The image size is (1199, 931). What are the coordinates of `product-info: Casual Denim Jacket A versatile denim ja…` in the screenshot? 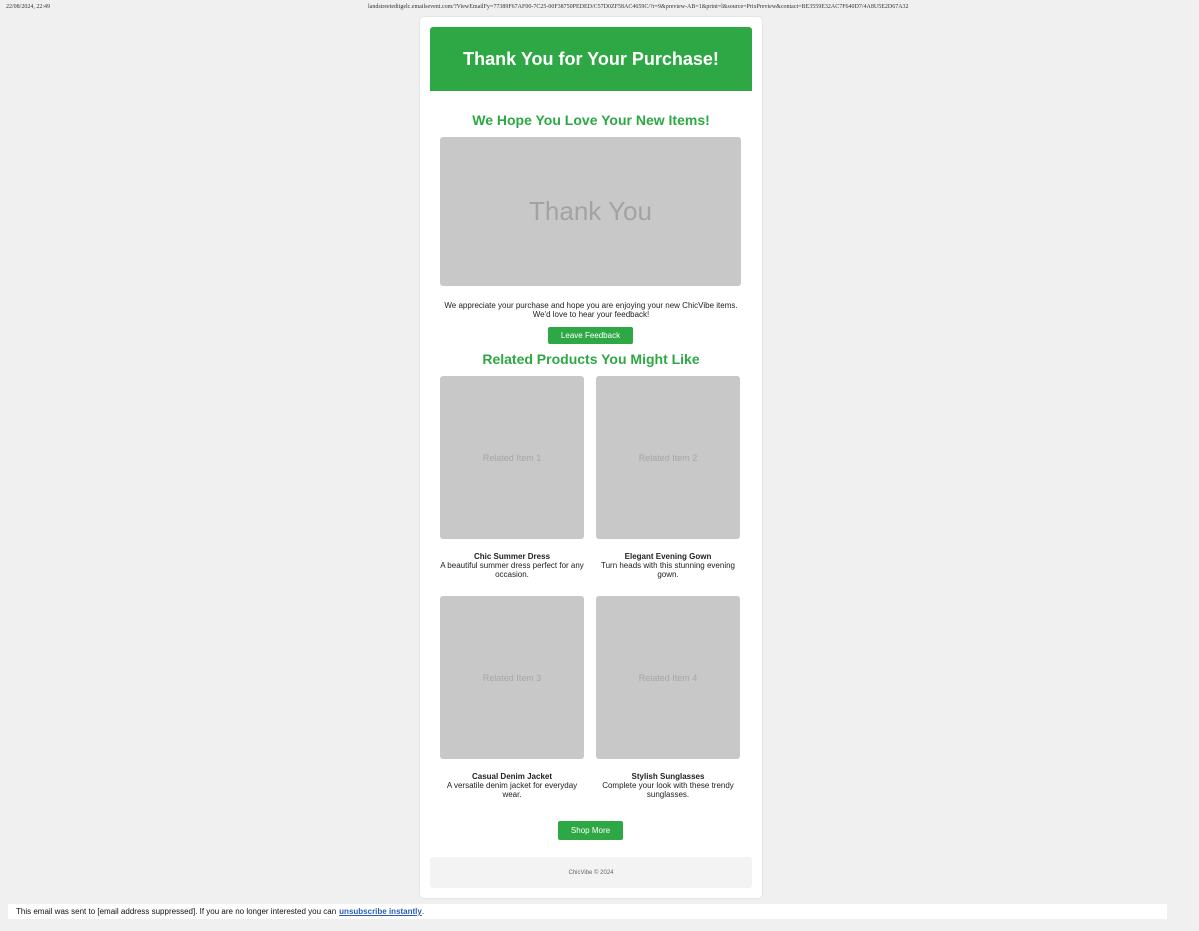 It's located at (512, 785).